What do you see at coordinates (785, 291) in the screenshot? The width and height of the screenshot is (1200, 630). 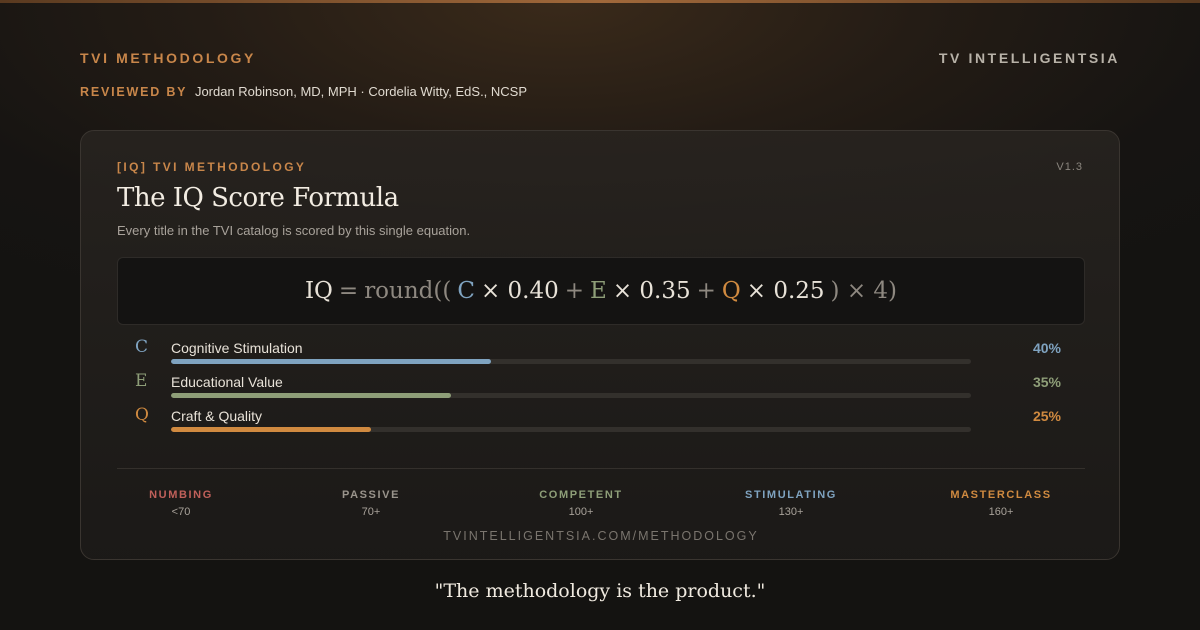 I see `formula-q-weight: × 0.25` at bounding box center [785, 291].